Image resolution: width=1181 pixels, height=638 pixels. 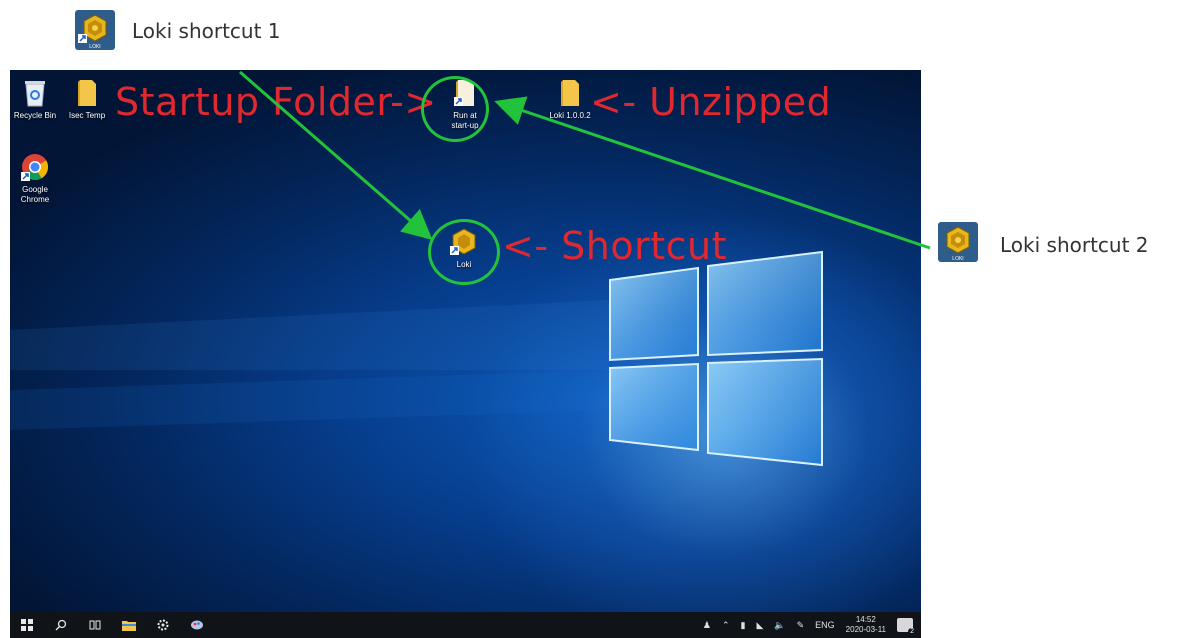 I want to click on desktop-icon-label: Google Chrome, so click(x=35, y=194).